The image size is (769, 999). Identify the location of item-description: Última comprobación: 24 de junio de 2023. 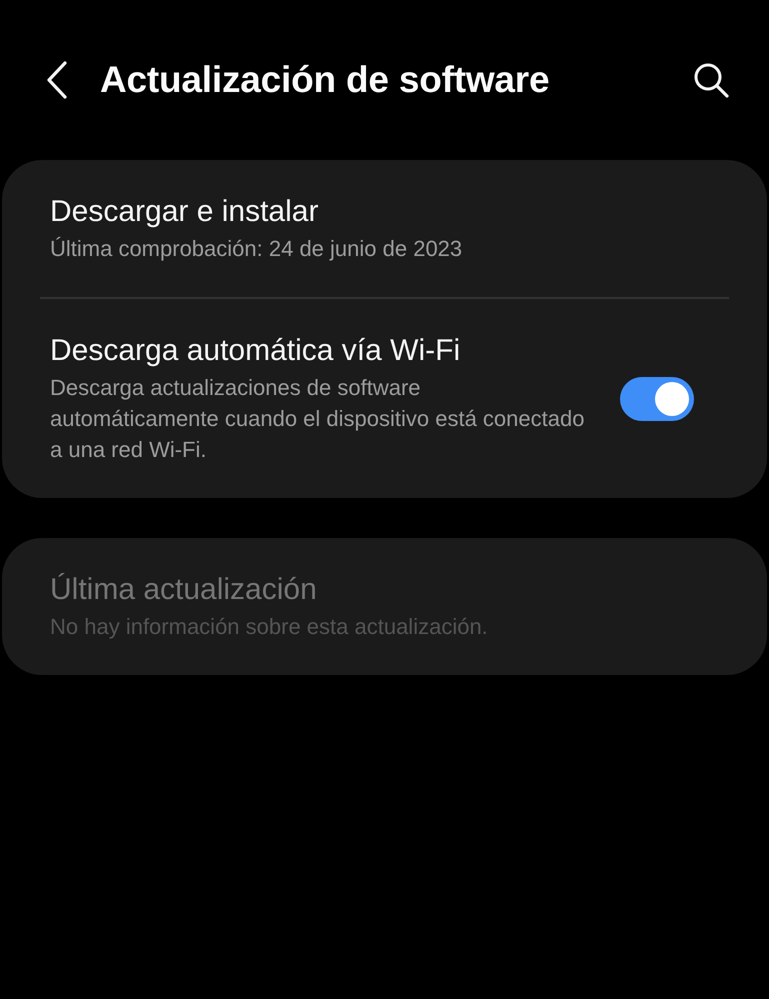
(257, 249).